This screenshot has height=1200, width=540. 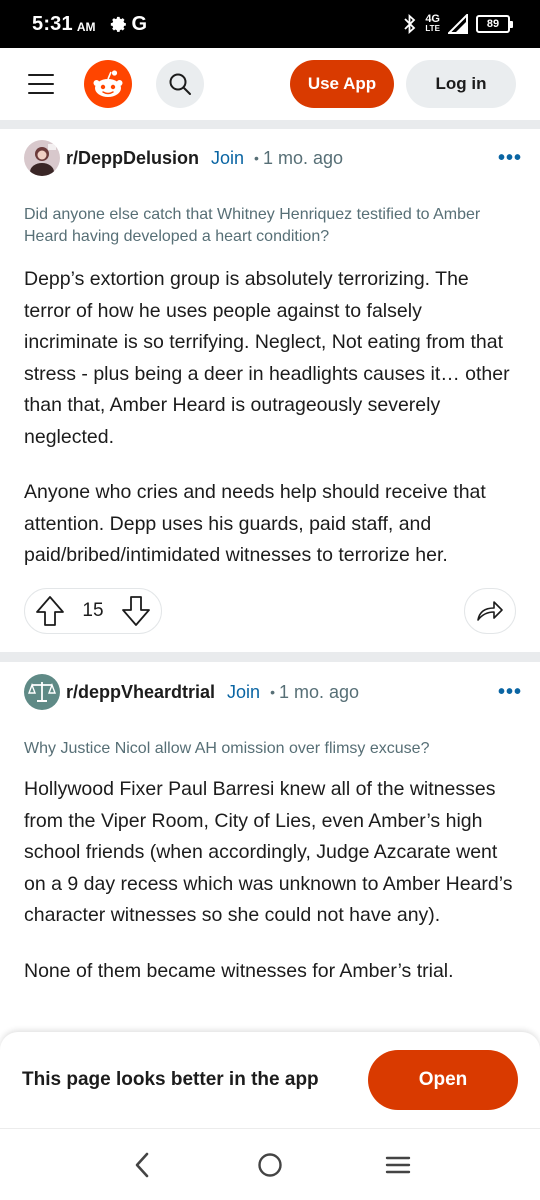 What do you see at coordinates (461, 84) in the screenshot?
I see `login-button: Log in` at bounding box center [461, 84].